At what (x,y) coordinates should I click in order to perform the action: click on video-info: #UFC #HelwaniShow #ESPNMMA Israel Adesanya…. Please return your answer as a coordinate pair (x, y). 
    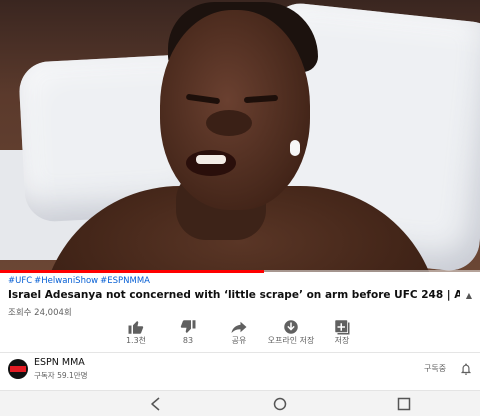
    Looking at the image, I should click on (240, 296).